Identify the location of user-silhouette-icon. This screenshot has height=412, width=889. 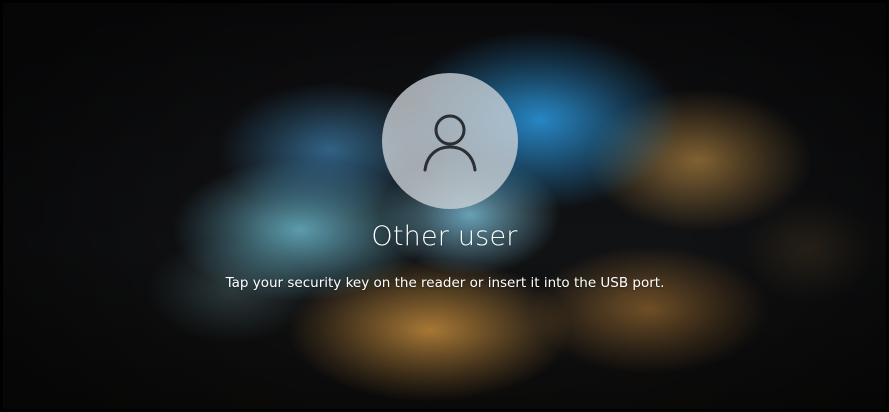
(450, 143).